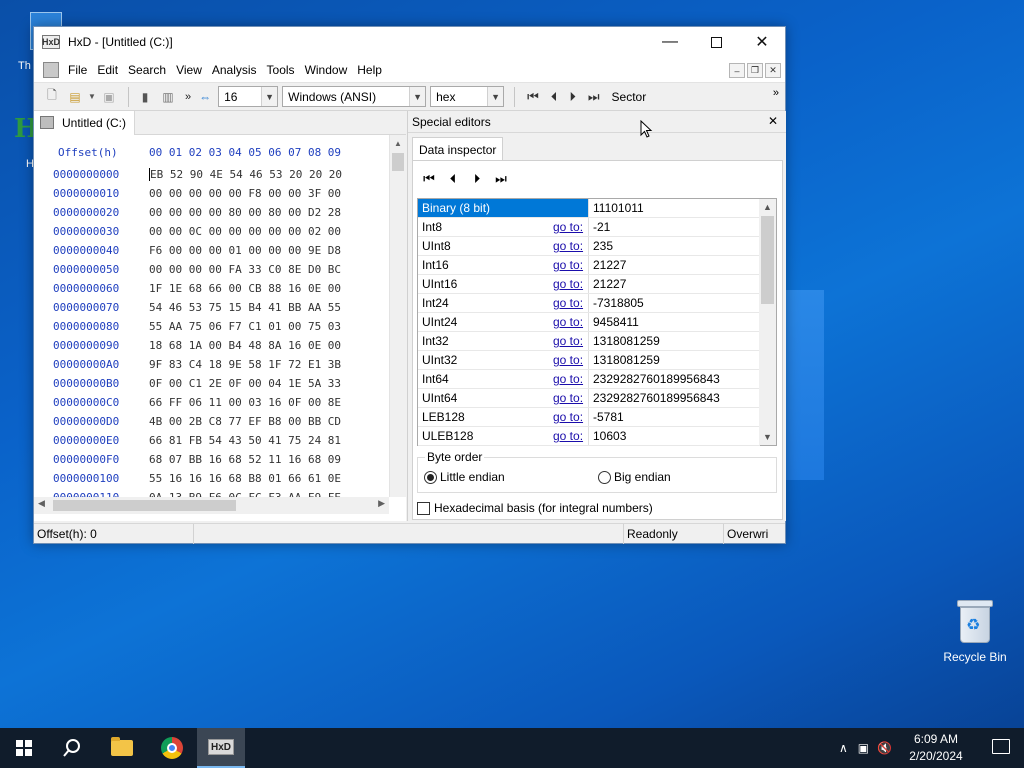 Image resolution: width=1024 pixels, height=768 pixels. What do you see at coordinates (52, 97) in the screenshot?
I see `new-file-icon: 🗋` at bounding box center [52, 97].